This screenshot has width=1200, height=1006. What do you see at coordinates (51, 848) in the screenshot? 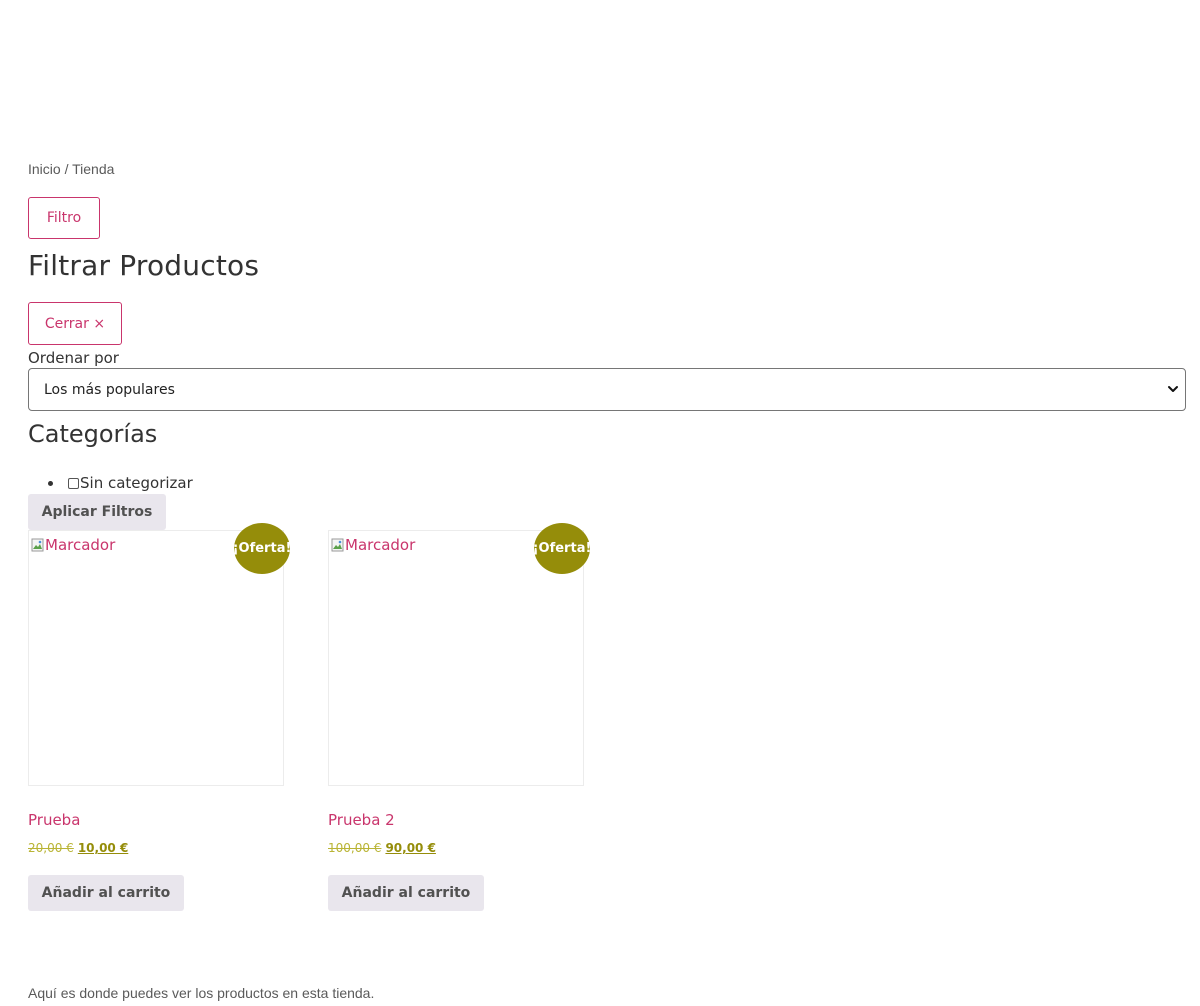
I see `old-price: 20,00 €` at bounding box center [51, 848].